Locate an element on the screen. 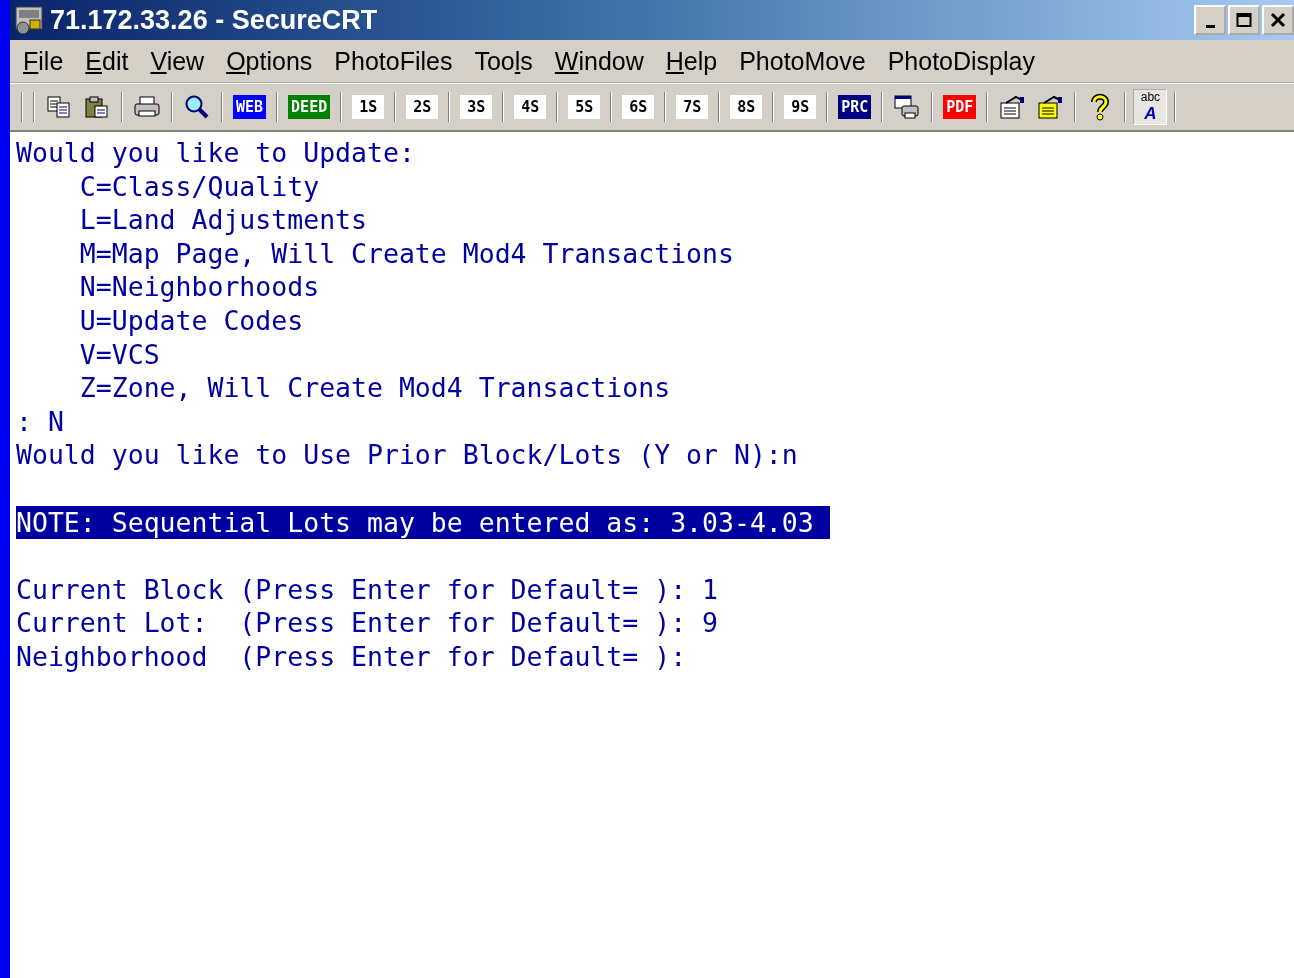  toolbar-button: PDF is located at coordinates (960, 107).